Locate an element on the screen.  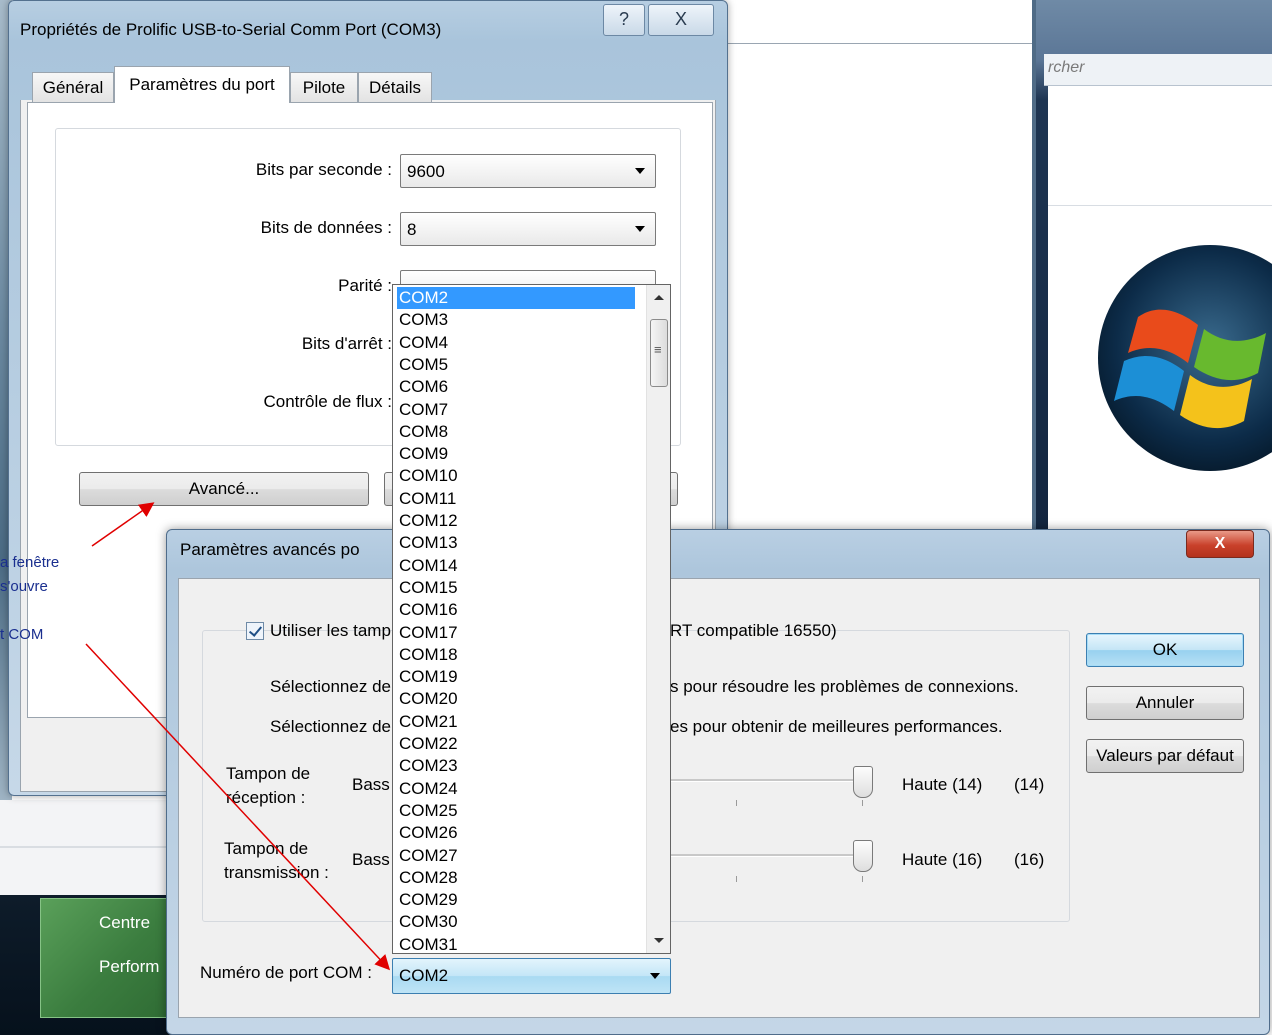
com-port-select: COM2 is located at coordinates (531, 976).